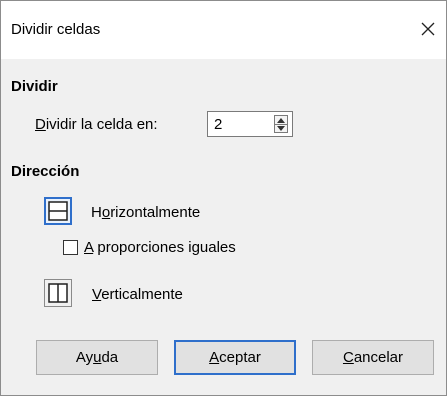 The height and width of the screenshot is (396, 447). I want to click on split-vertical-icon, so click(58, 293).